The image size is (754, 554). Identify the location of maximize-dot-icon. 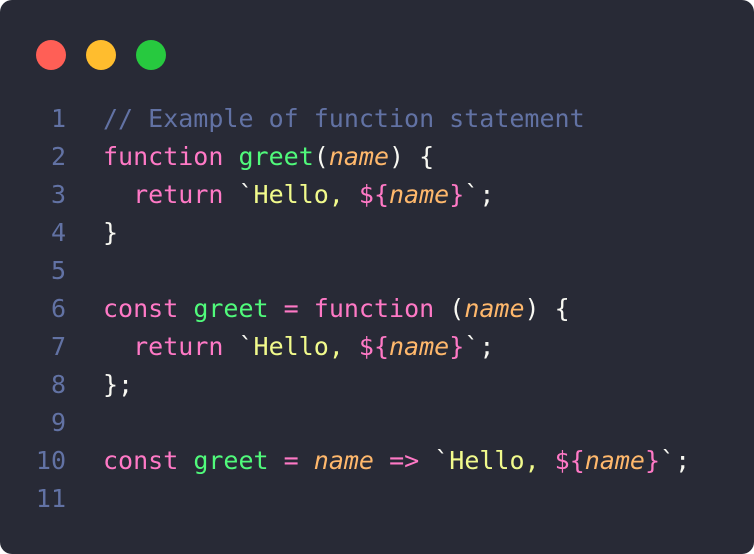
(151, 55).